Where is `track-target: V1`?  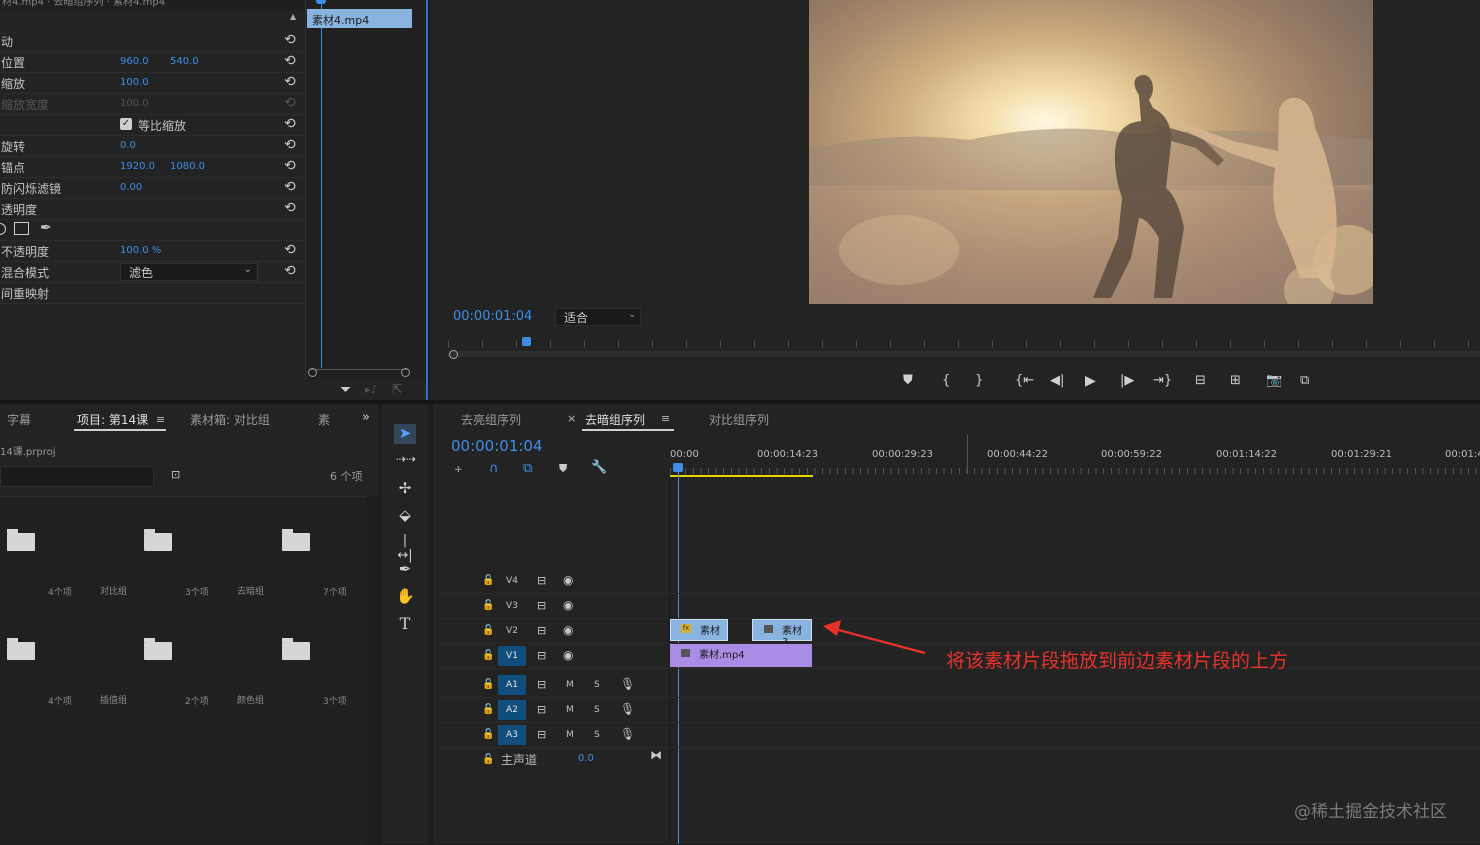 track-target: V1 is located at coordinates (512, 656).